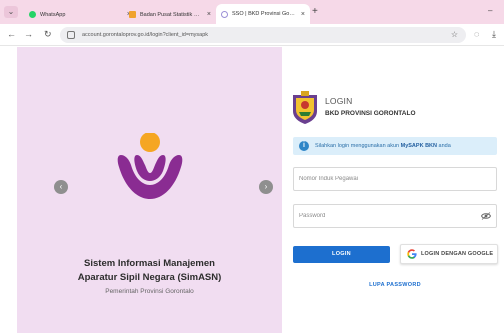 Image resolution: width=504 pixels, height=333 pixels. What do you see at coordinates (149, 263) in the screenshot?
I see `hero-title-line1: Sistem Informasi Manajemen` at bounding box center [149, 263].